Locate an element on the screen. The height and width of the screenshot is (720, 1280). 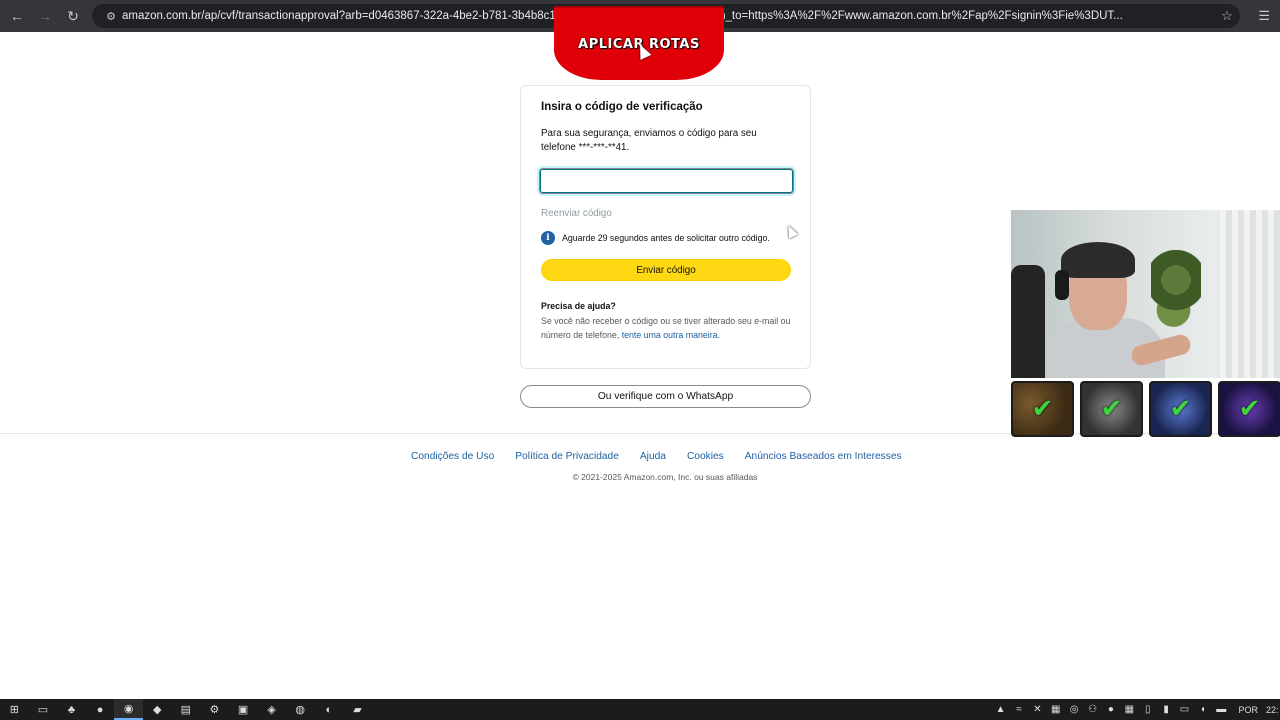
microphone-icon: ▮ is located at coordinates (1166, 709).